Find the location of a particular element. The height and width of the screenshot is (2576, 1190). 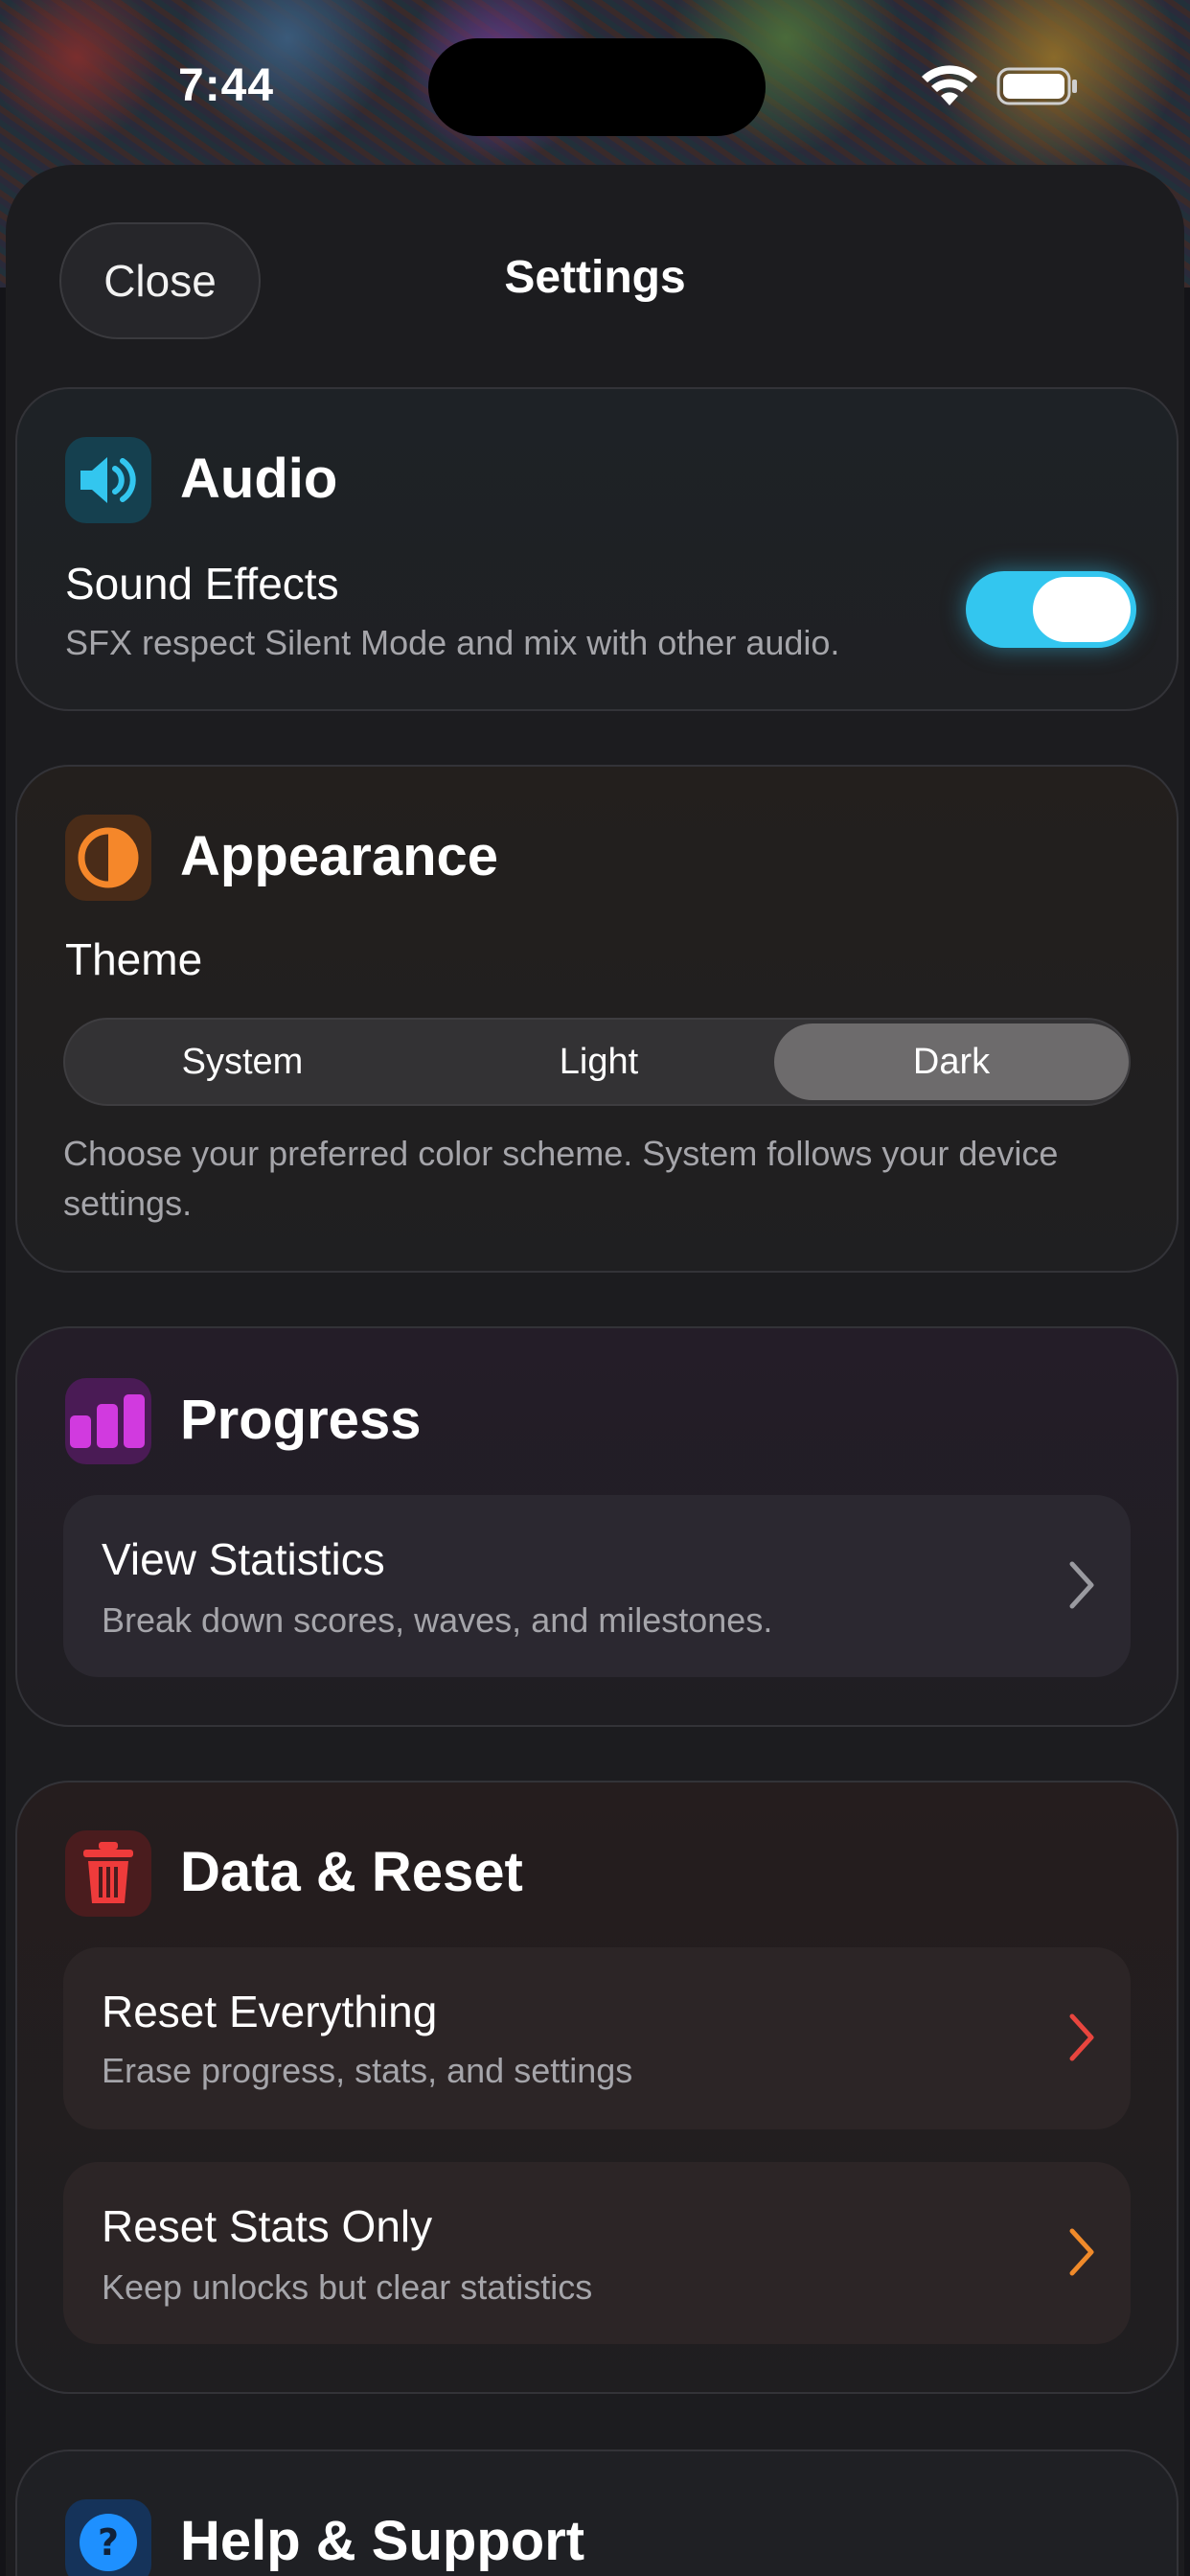

question-icon: ? is located at coordinates (108, 2537).